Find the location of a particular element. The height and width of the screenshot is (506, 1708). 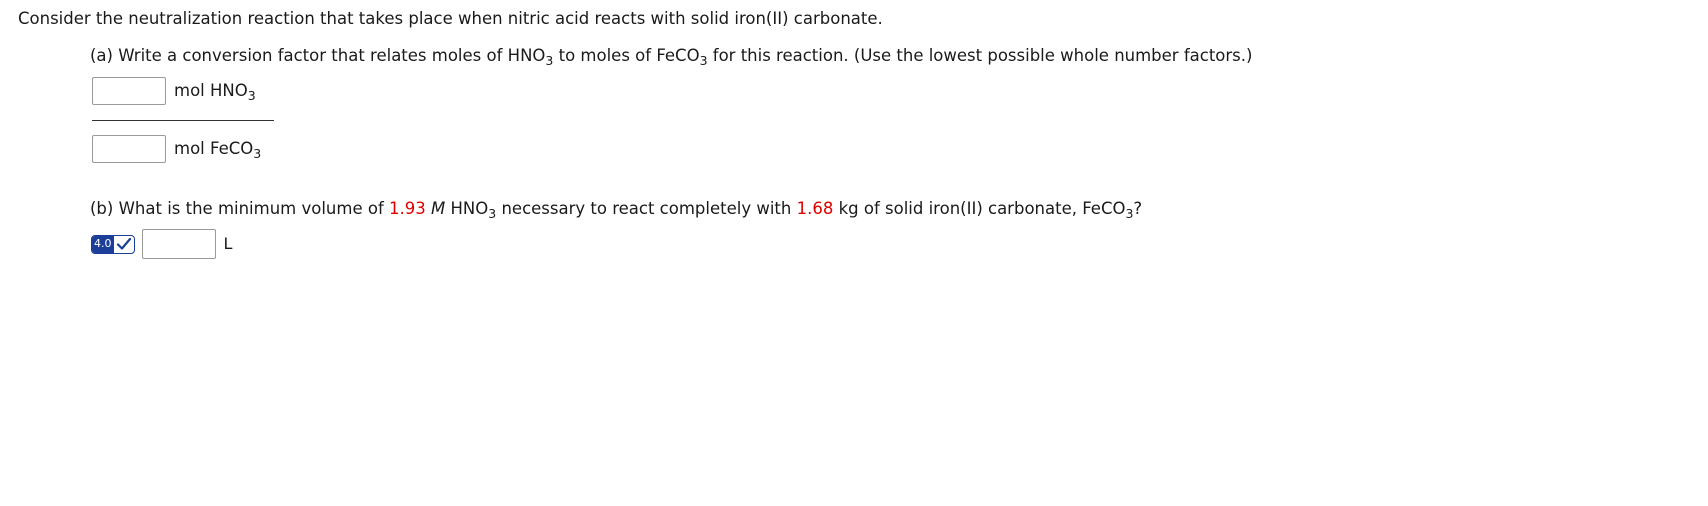

denominator-input is located at coordinates (129, 149).